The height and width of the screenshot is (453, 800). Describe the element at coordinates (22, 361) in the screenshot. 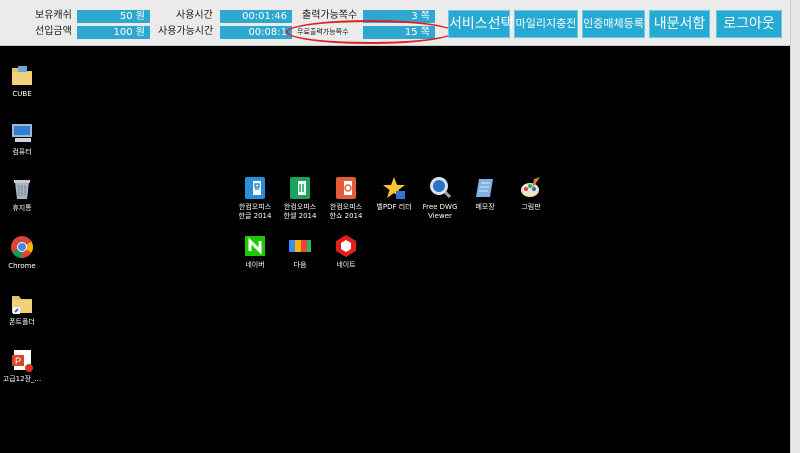

I see `powerpoint-icon: P` at that location.